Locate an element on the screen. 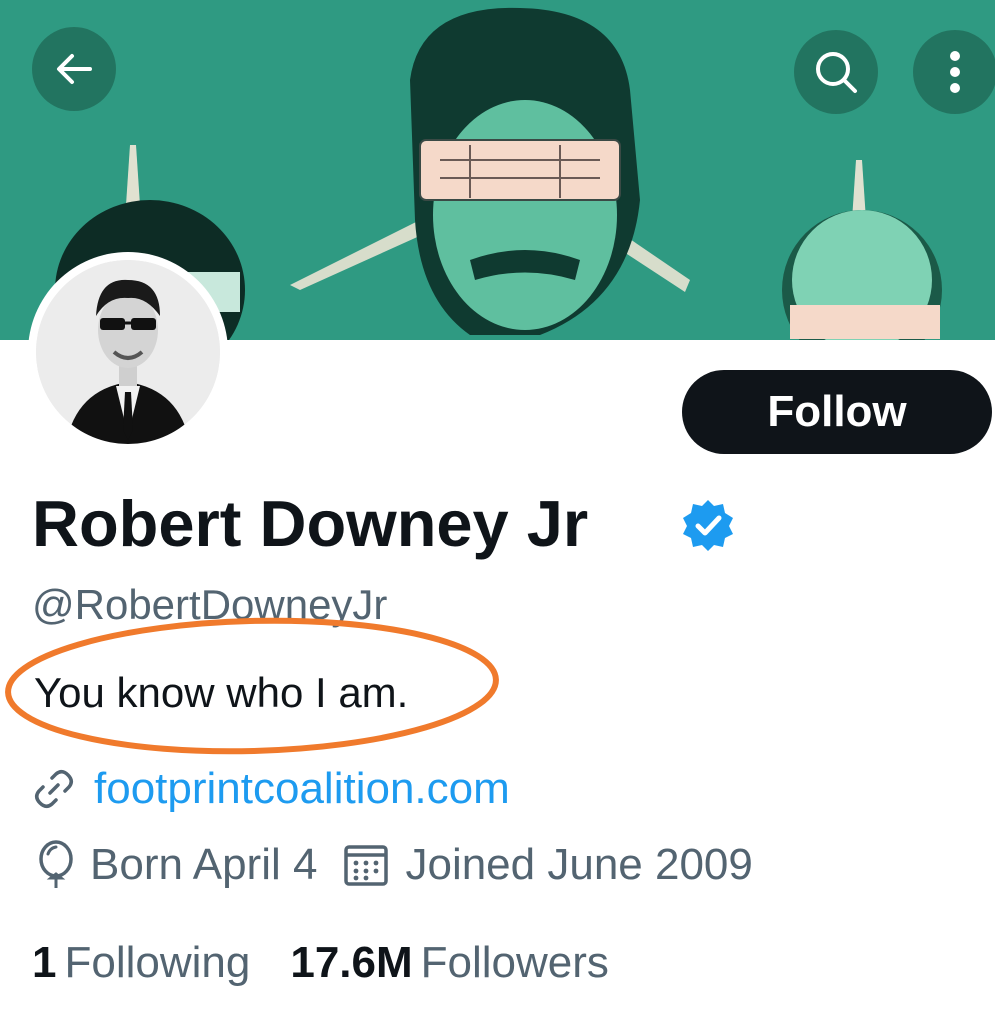 The image size is (995, 1024). calendar-icon is located at coordinates (366, 865).